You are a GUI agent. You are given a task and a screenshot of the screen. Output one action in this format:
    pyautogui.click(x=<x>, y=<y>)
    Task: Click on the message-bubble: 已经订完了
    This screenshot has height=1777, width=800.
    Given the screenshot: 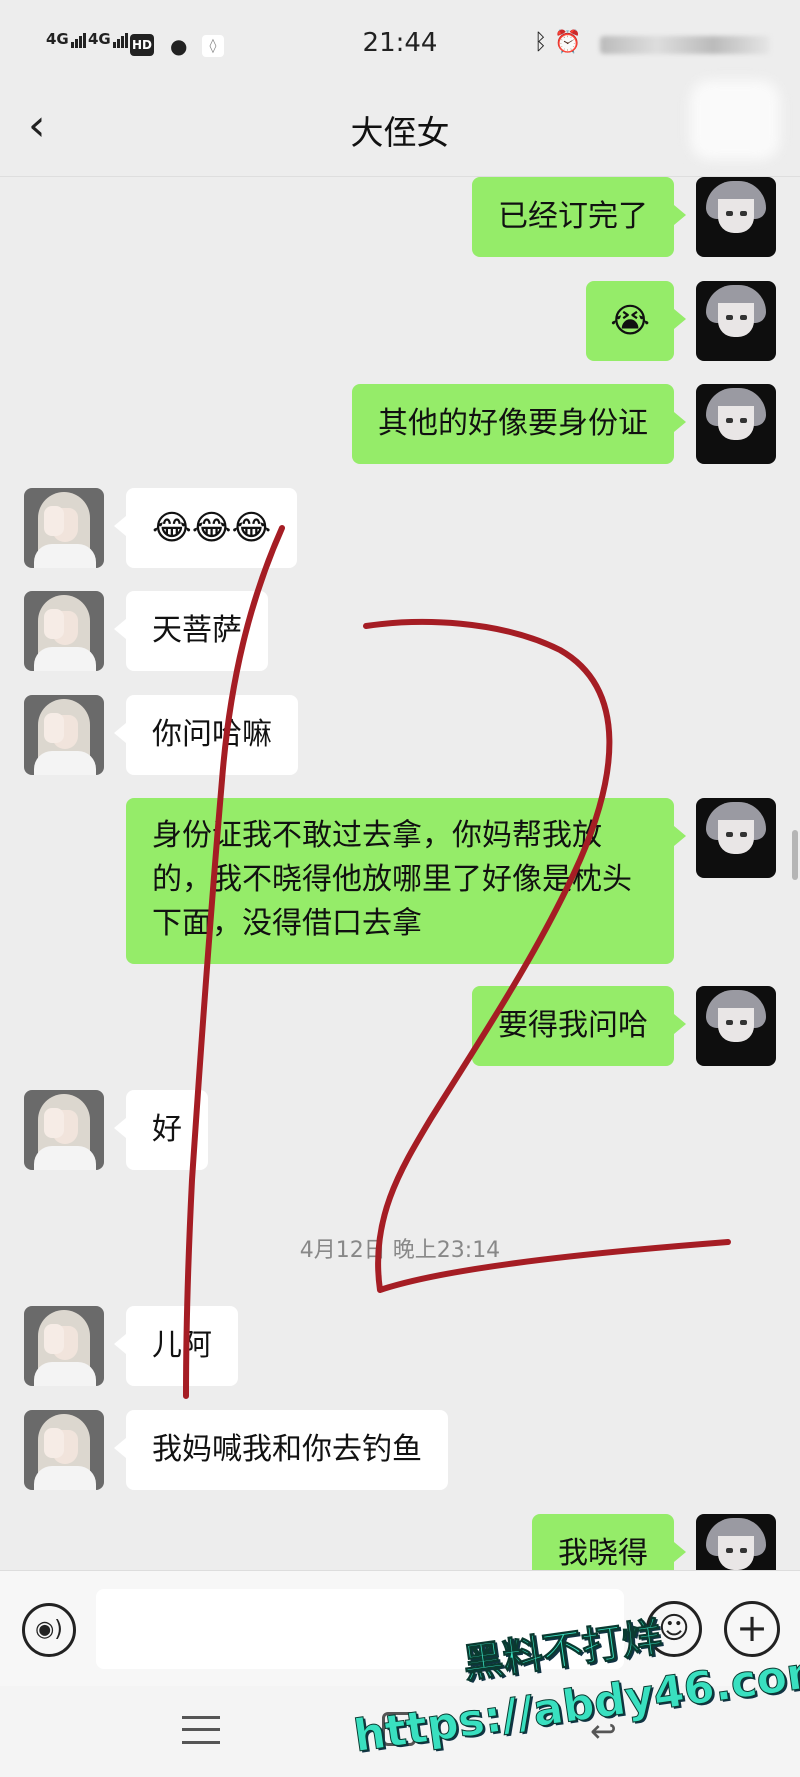 What is the action you would take?
    pyautogui.click(x=579, y=217)
    